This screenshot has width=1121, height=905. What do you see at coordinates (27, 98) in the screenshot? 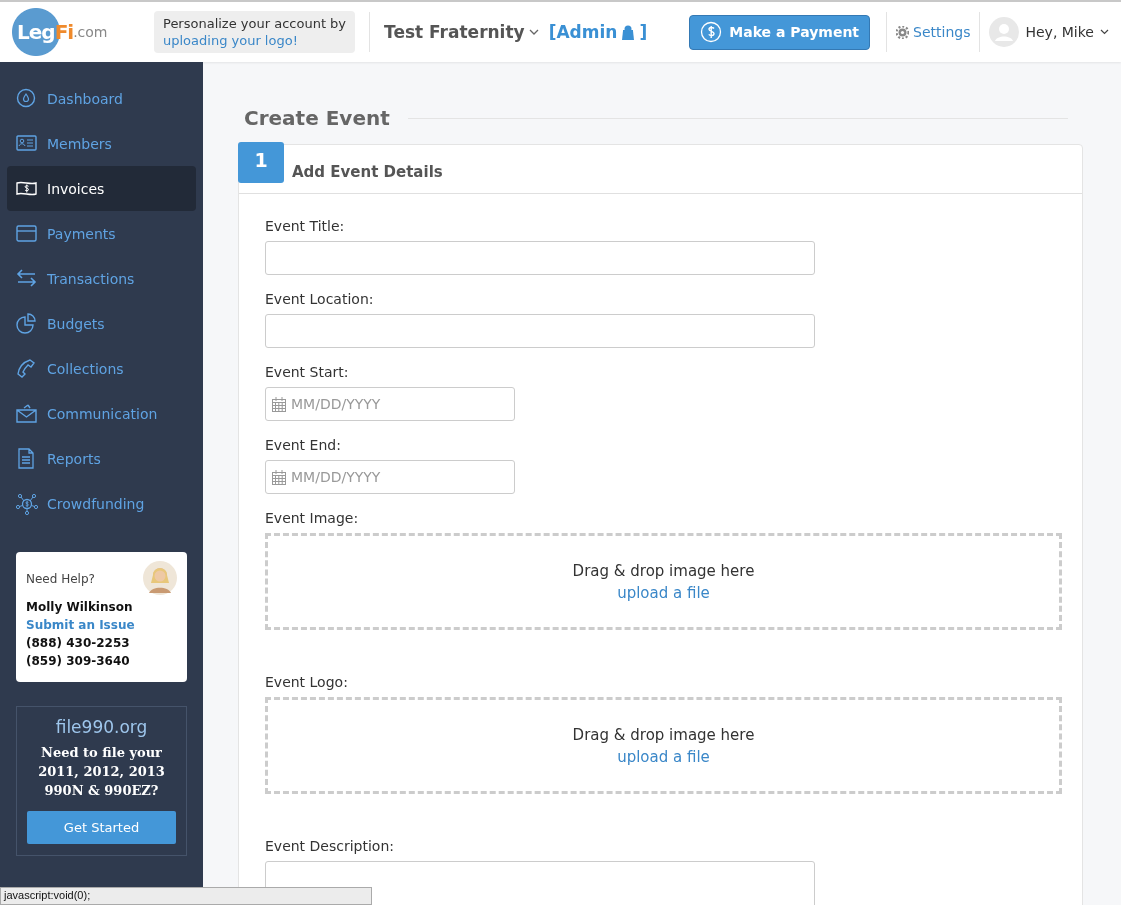
I see `gauge-icon` at bounding box center [27, 98].